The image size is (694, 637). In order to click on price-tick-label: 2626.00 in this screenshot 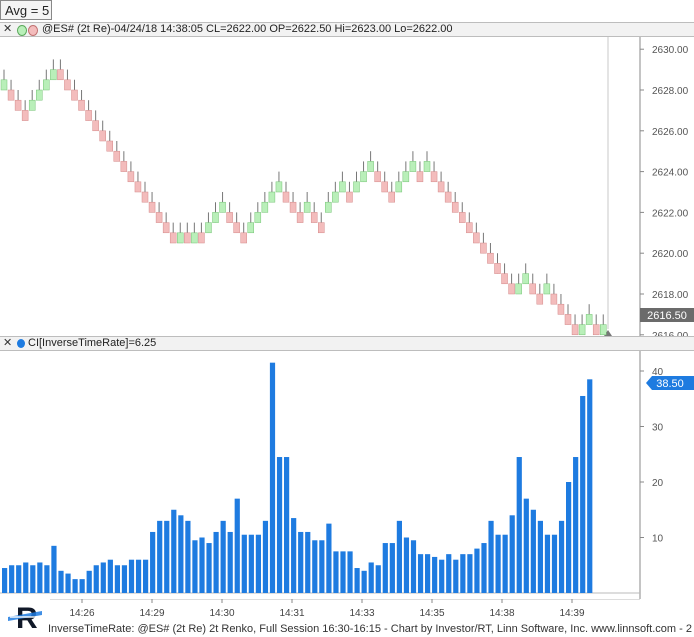, I will do `click(670, 132)`.